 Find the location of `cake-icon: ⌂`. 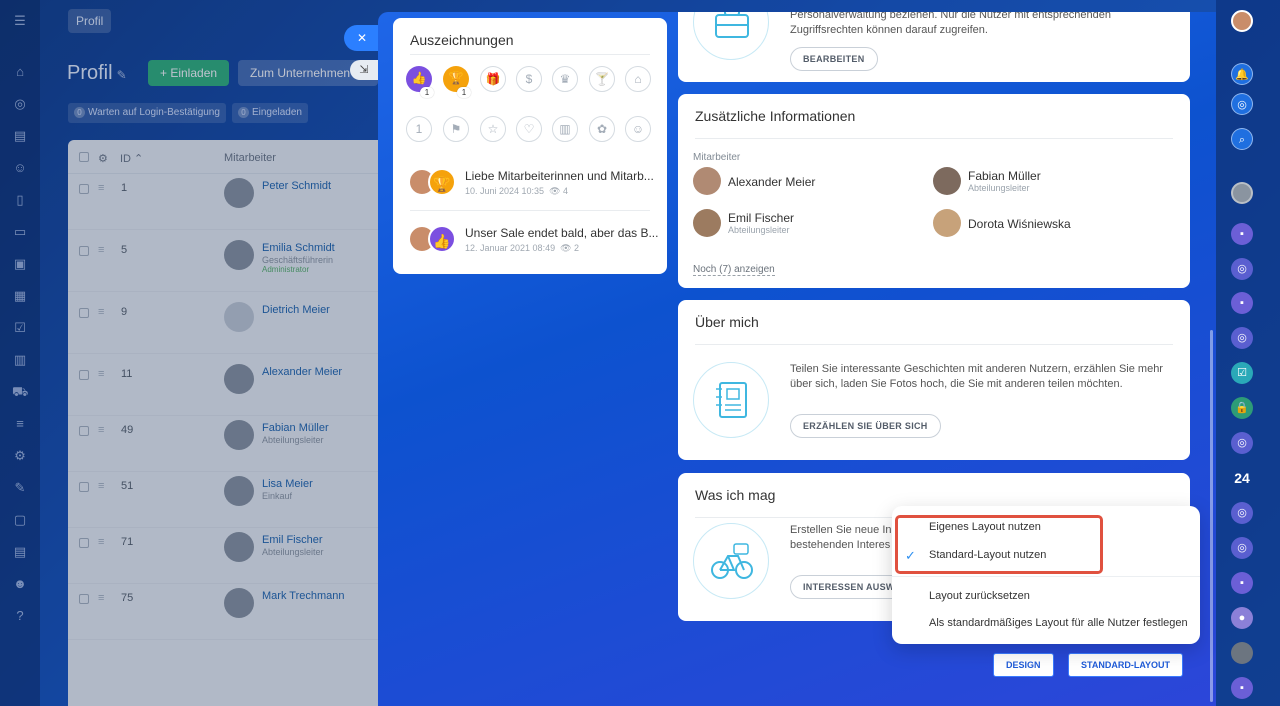

cake-icon: ⌂ is located at coordinates (638, 79).